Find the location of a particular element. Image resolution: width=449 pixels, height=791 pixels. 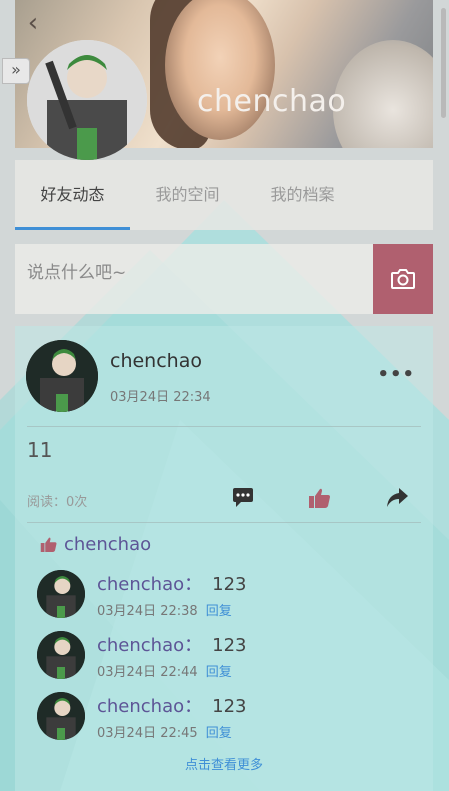

camera-icon is located at coordinates (403, 279).